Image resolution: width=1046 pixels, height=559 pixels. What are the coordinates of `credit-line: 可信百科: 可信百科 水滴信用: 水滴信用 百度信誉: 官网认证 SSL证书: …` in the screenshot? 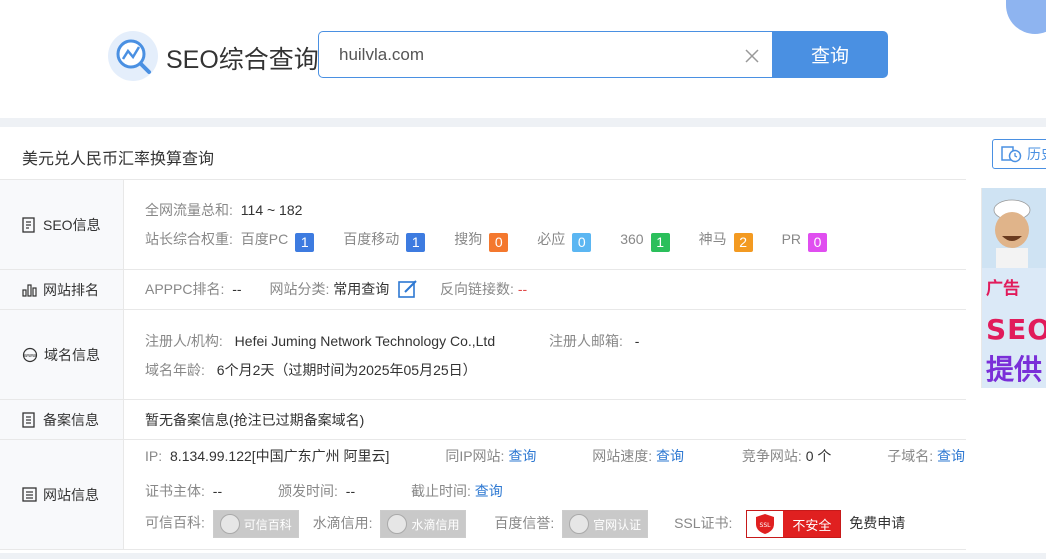 It's located at (555, 524).